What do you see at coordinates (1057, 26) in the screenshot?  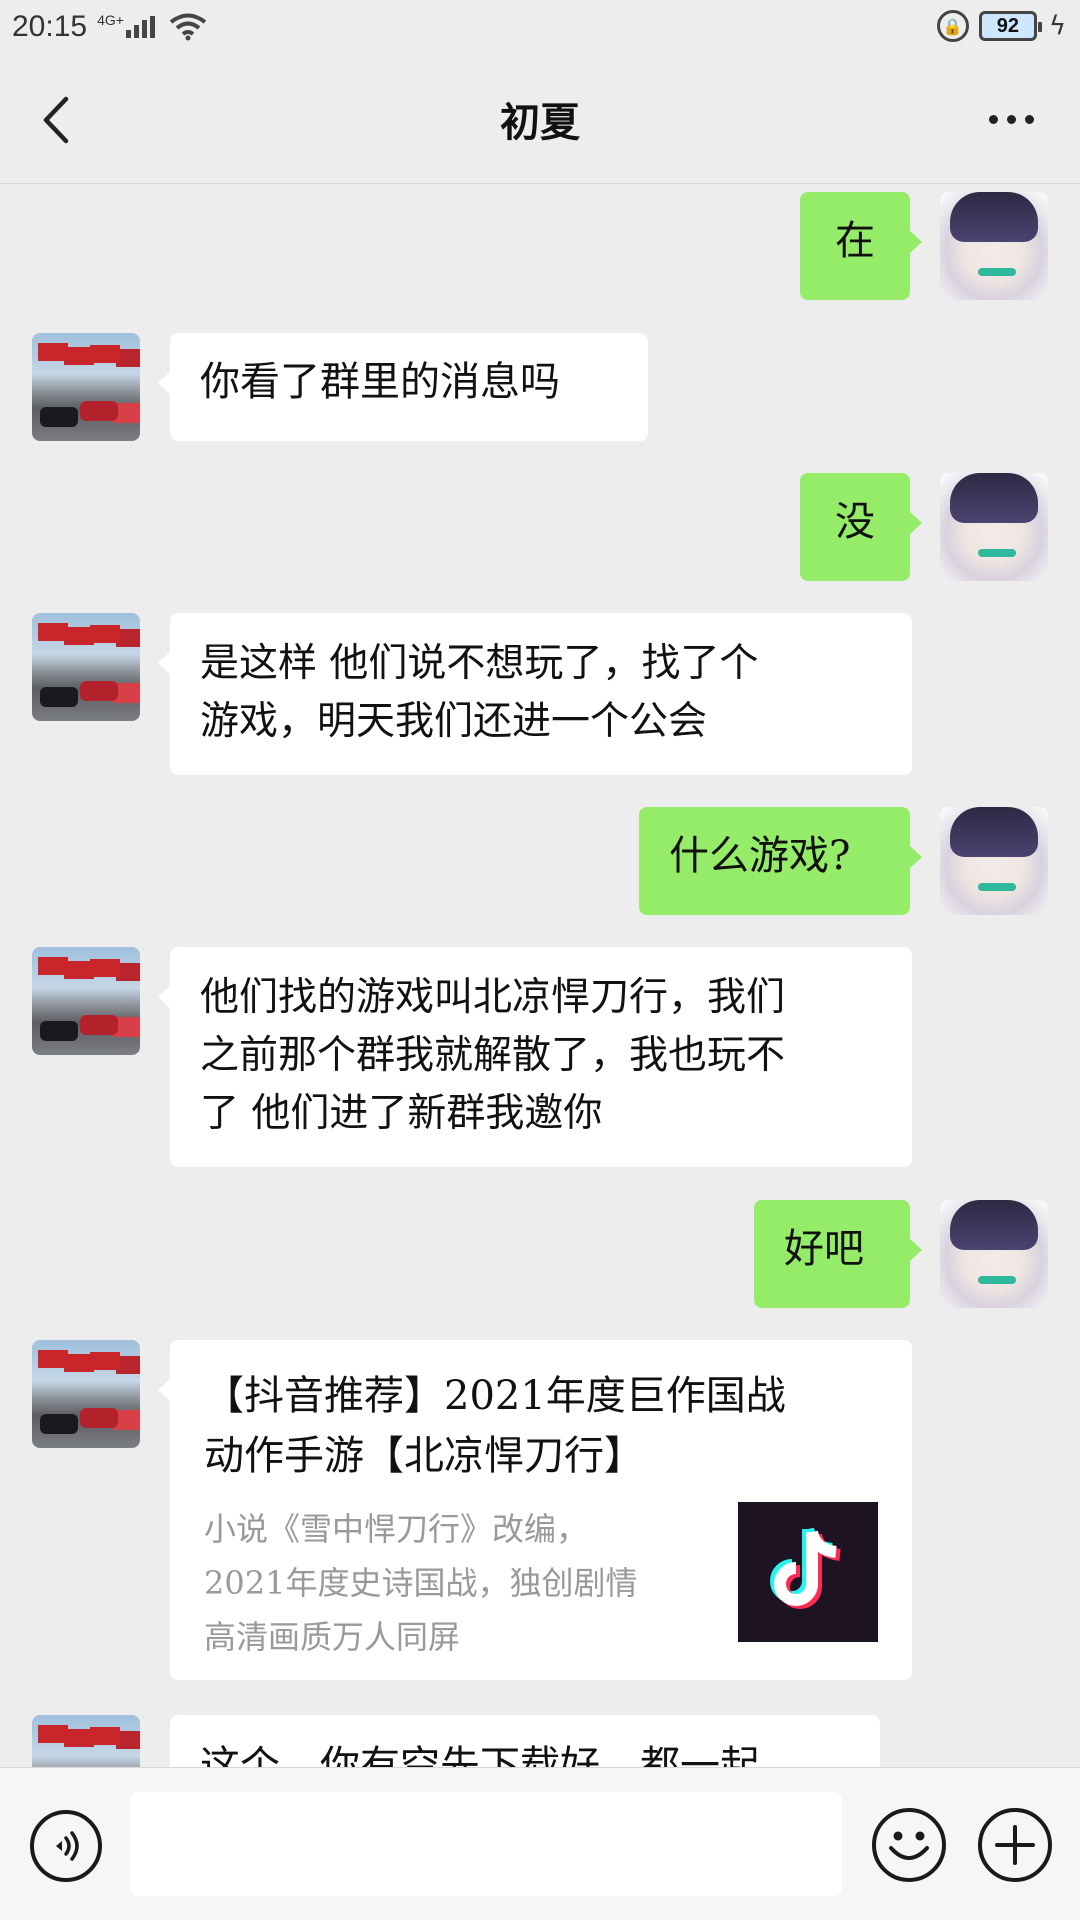 I see `charging-icon: ϟ` at bounding box center [1057, 26].